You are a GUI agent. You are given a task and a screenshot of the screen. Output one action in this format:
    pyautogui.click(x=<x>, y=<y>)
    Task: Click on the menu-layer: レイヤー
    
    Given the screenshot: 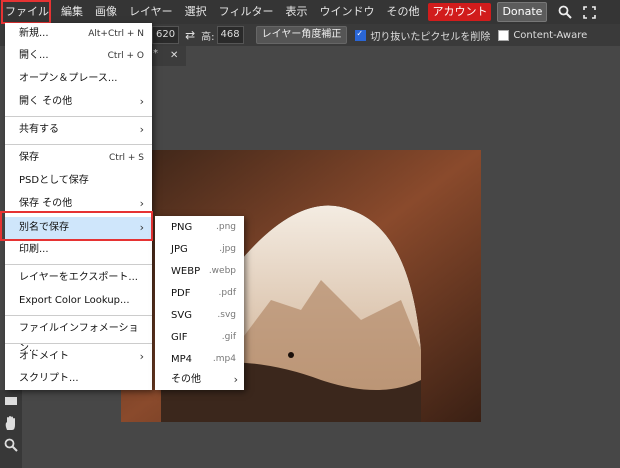 What is the action you would take?
    pyautogui.click(x=151, y=12)
    